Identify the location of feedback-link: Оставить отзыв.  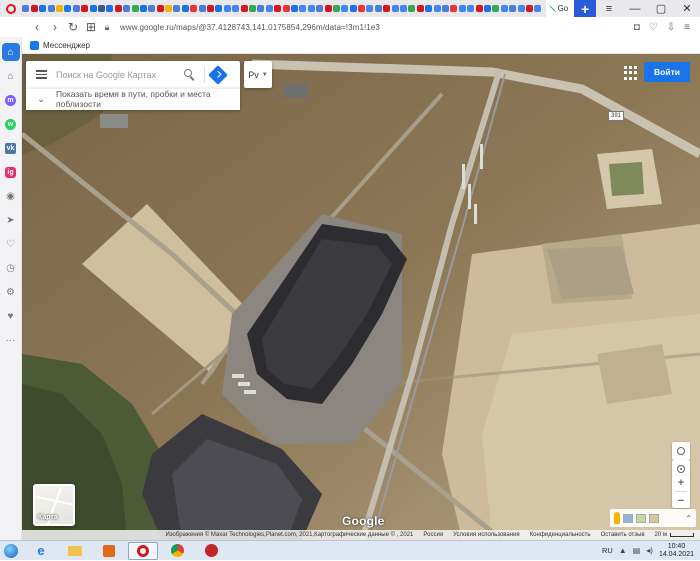
(623, 535).